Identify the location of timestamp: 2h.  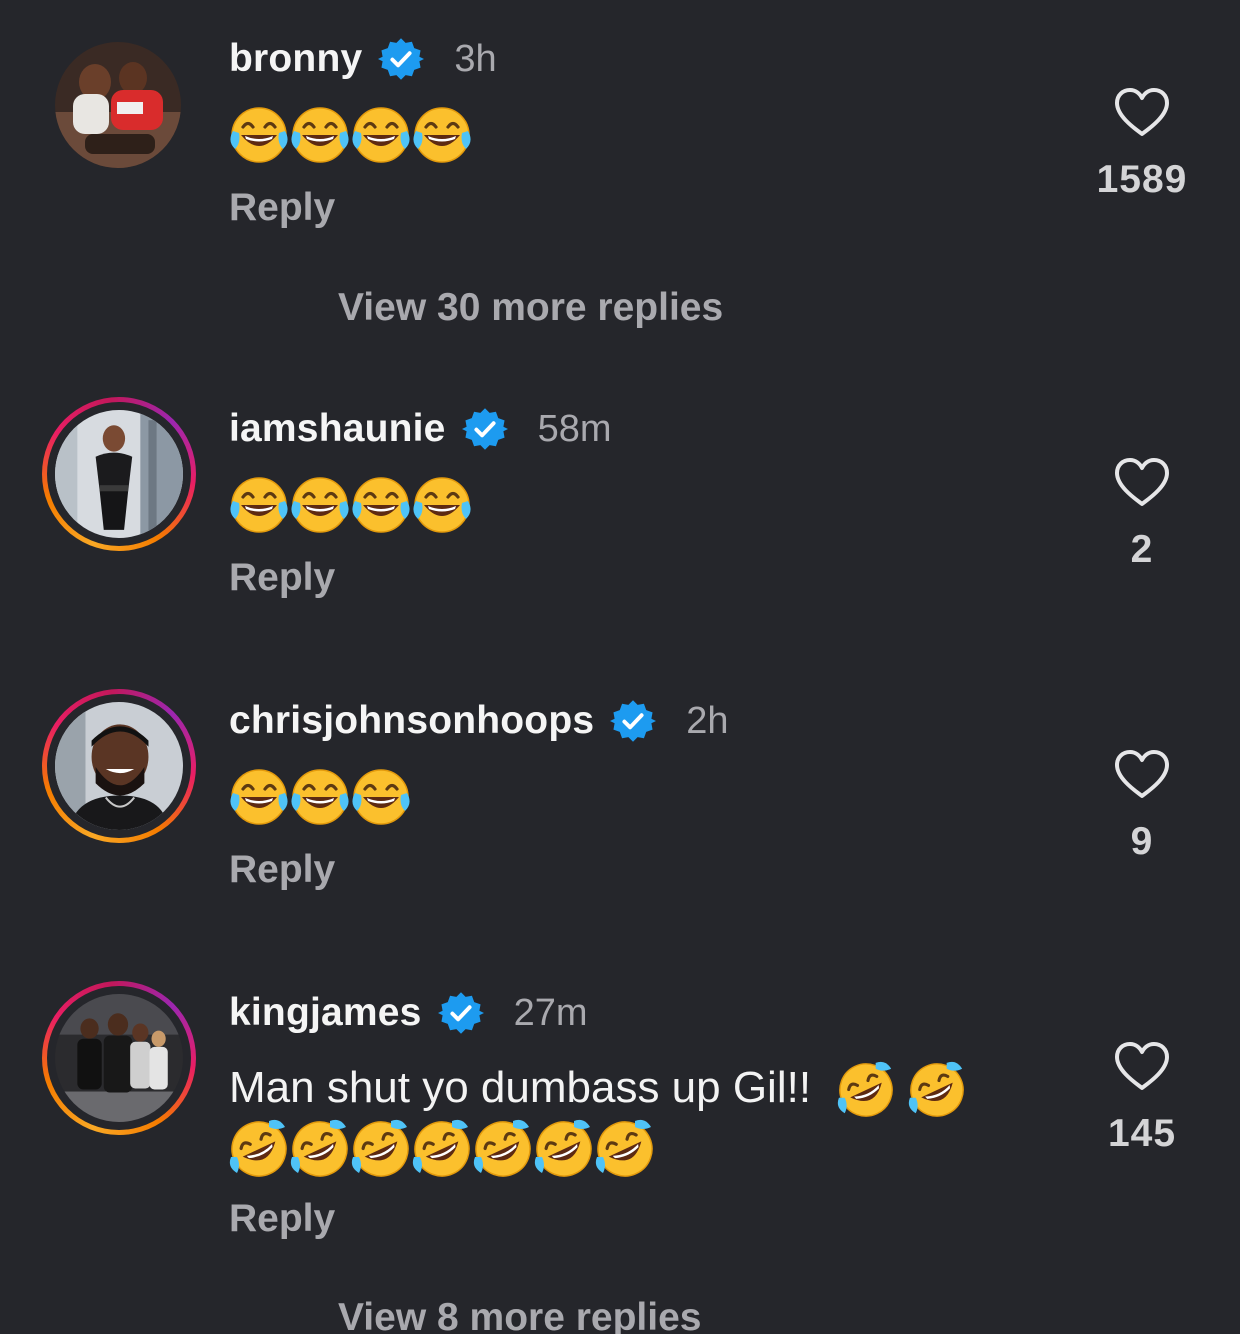
(707, 720).